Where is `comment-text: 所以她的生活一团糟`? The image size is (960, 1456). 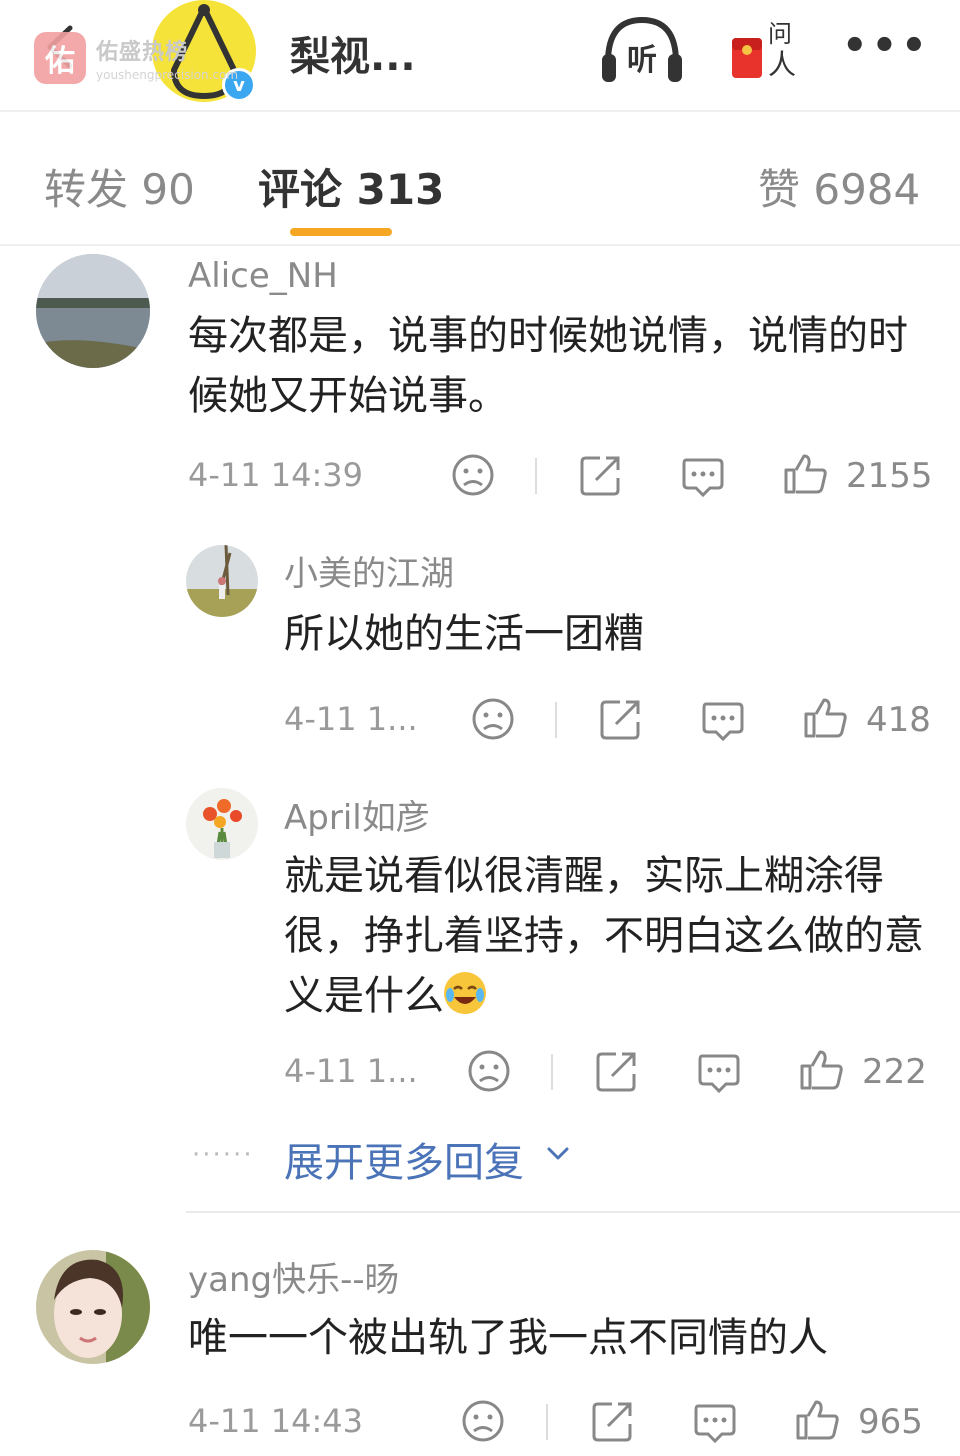
comment-text: 所以她的生活一团糟 is located at coordinates (464, 634).